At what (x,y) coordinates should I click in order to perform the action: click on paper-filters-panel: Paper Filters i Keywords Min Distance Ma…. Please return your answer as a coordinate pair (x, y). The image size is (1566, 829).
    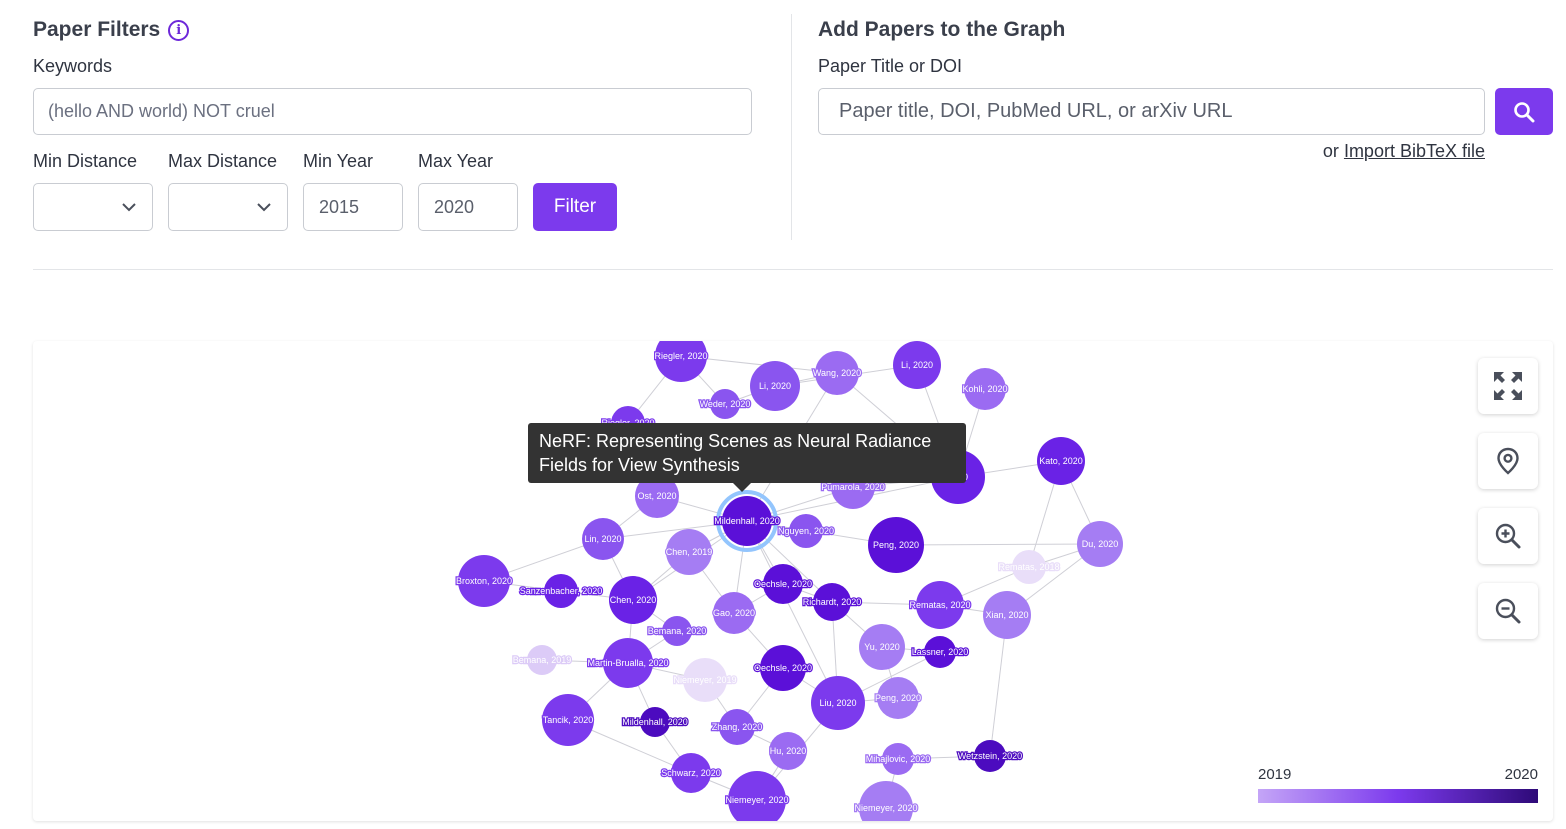
    Looking at the image, I should click on (393, 122).